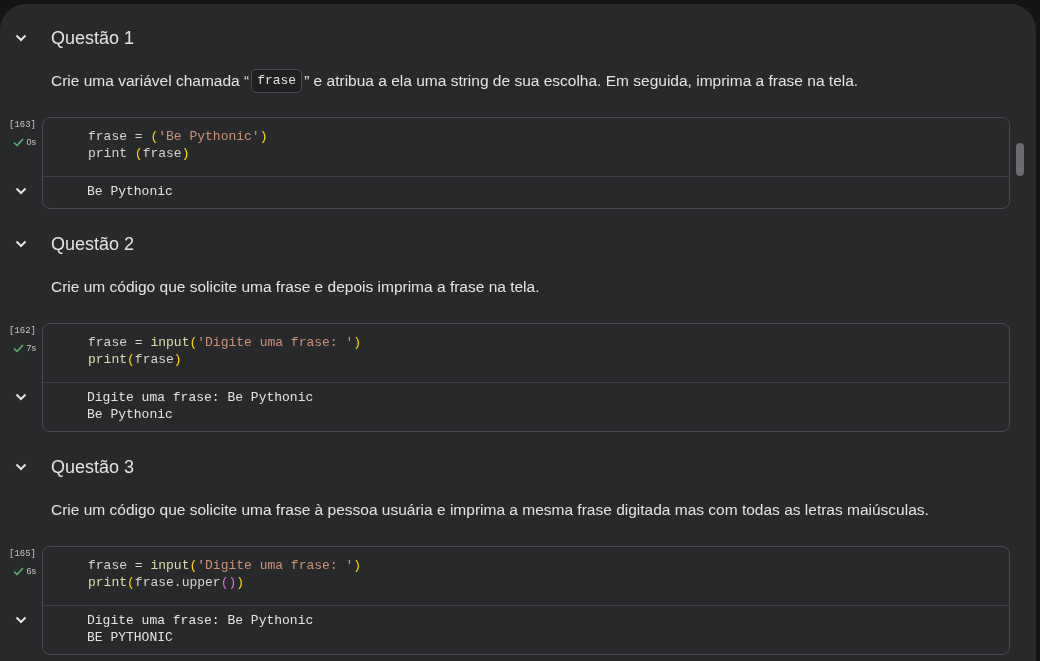 The height and width of the screenshot is (661, 1040). I want to click on execution-count: [165], so click(22, 554).